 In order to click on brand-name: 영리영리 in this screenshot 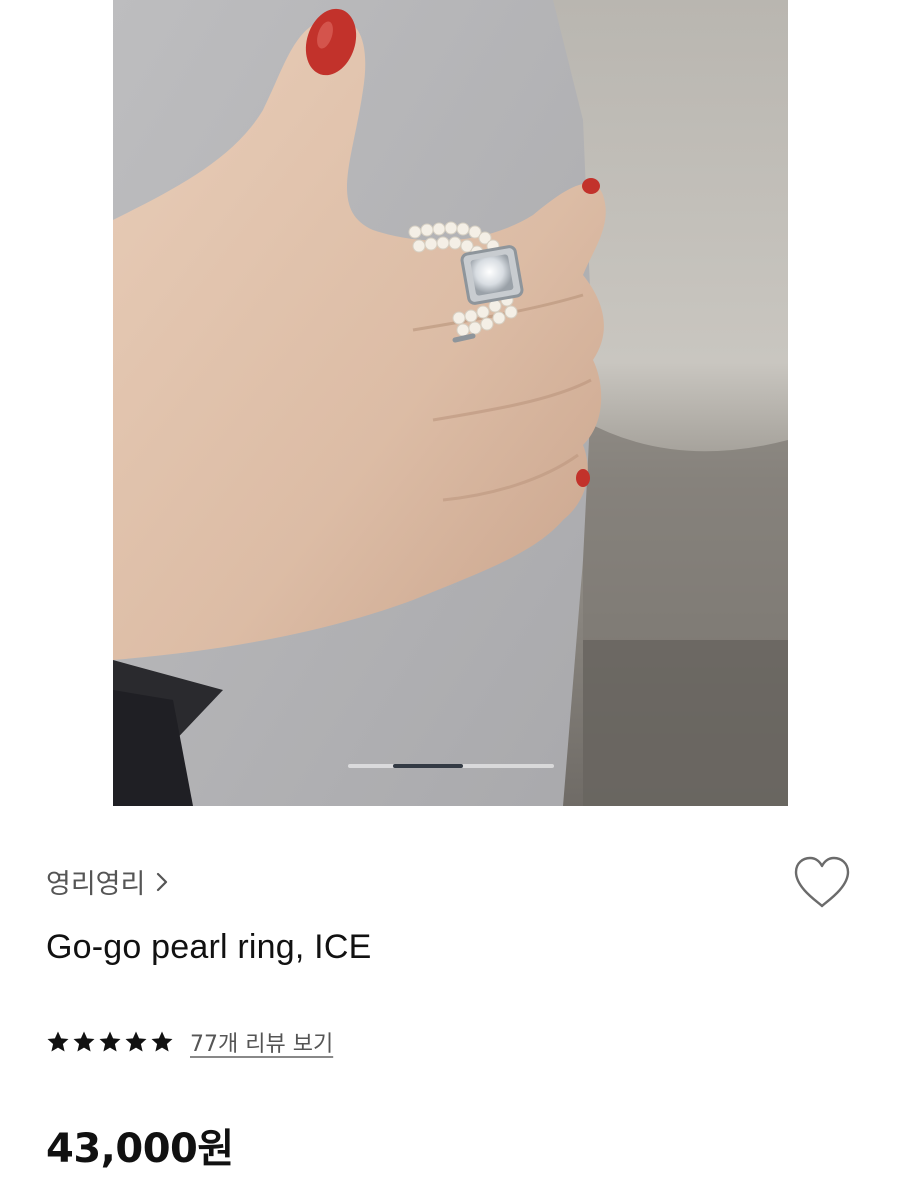, I will do `click(96, 884)`.